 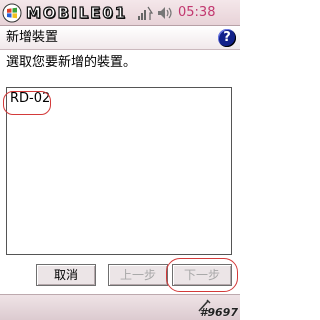 What do you see at coordinates (208, 13) in the screenshot?
I see `clock: 05:38` at bounding box center [208, 13].